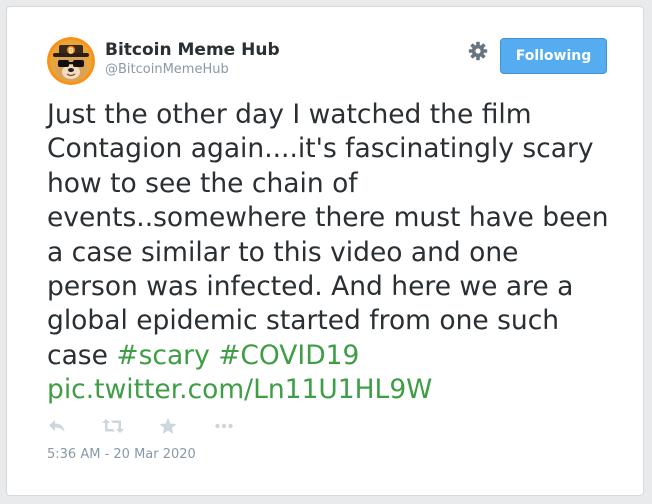  What do you see at coordinates (239, 389) in the screenshot?
I see `media-link: pic.twitter.com/Ln11U1HL9W` at bounding box center [239, 389].